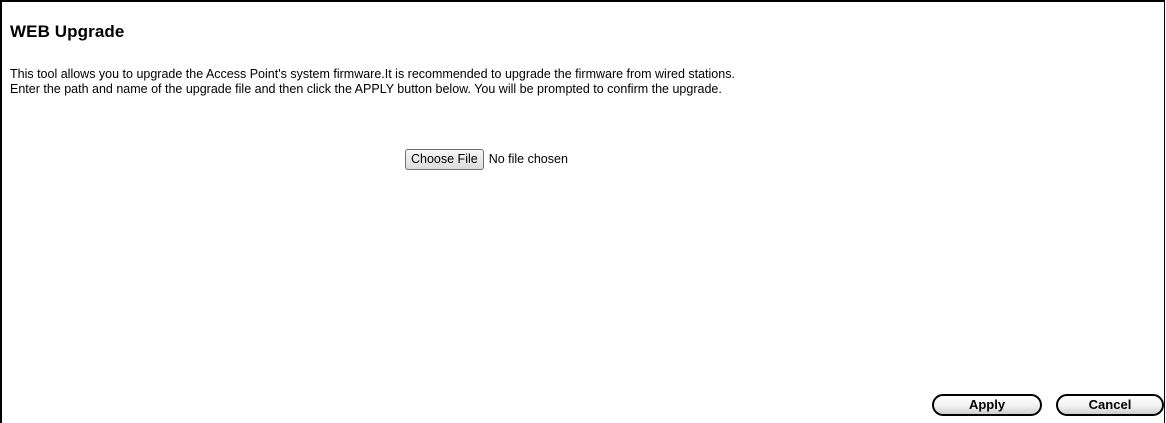 The image size is (1166, 423). What do you see at coordinates (987, 405) in the screenshot?
I see `apply-button: Apply` at bounding box center [987, 405].